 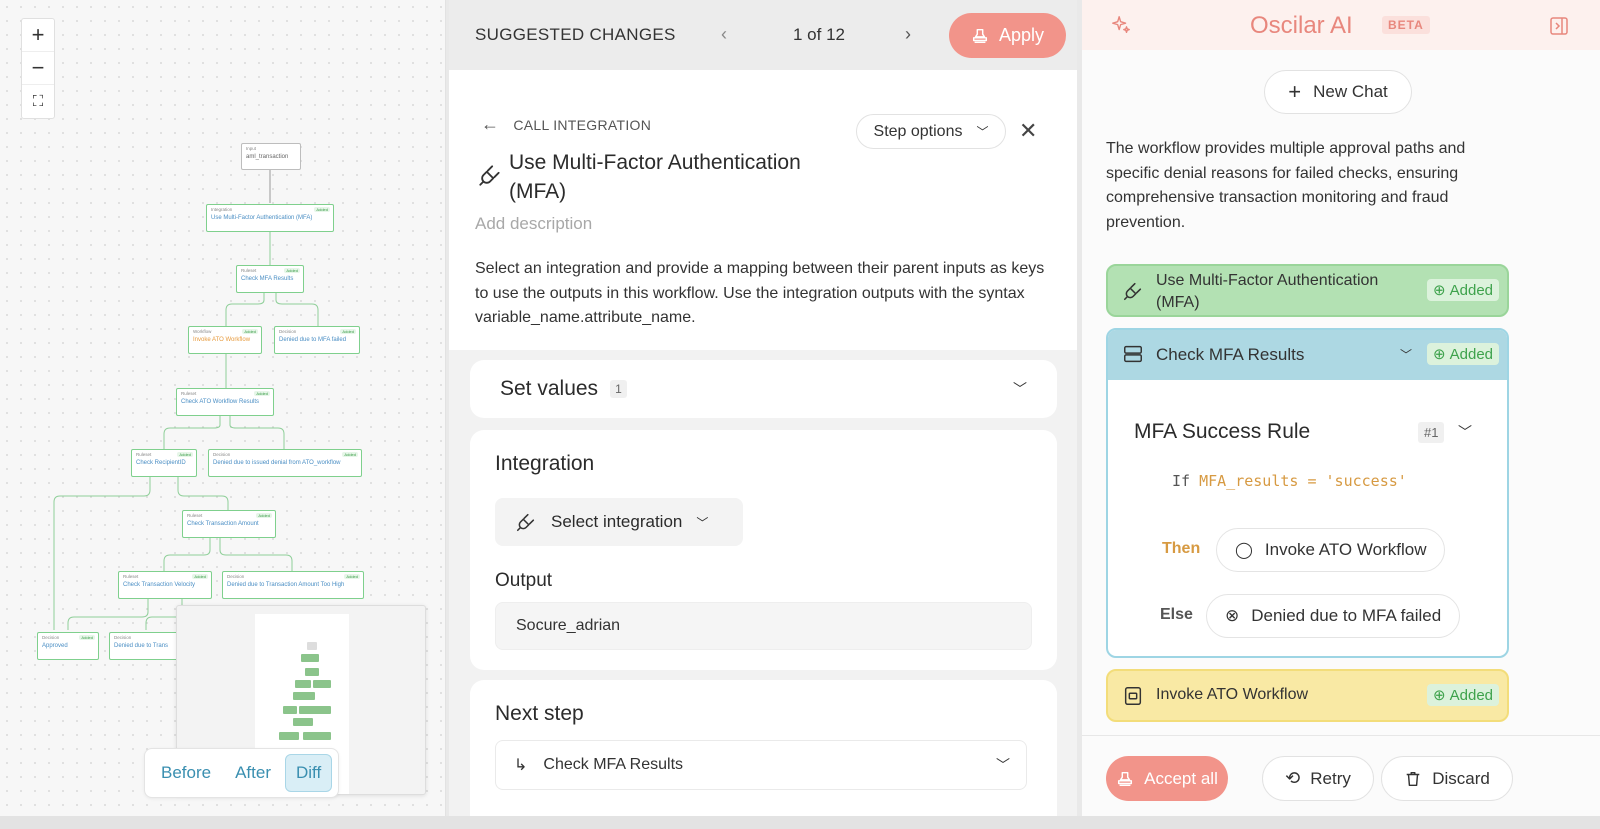 What do you see at coordinates (161, 463) in the screenshot?
I see `node-title: Check RecipientID` at bounding box center [161, 463].